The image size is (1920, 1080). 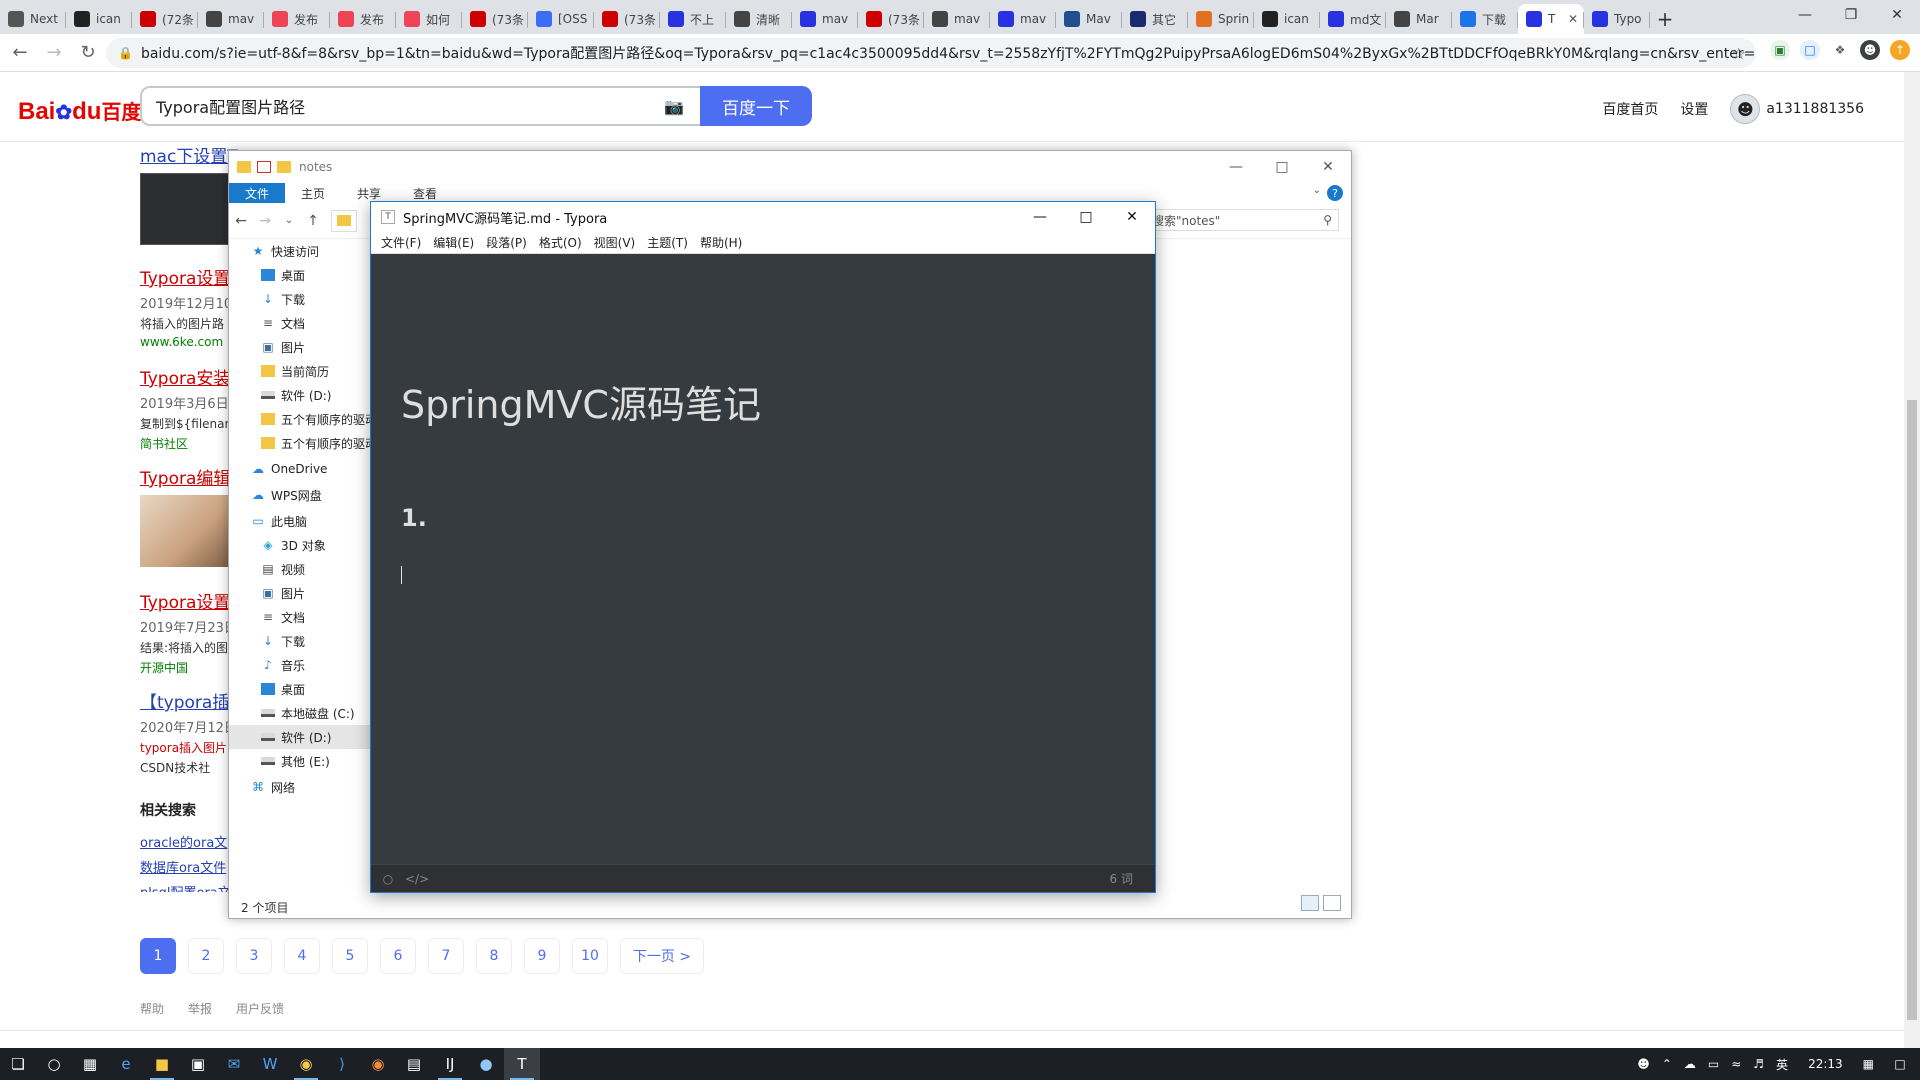 What do you see at coordinates (126, 1064) in the screenshot?
I see `edge-icon: e` at bounding box center [126, 1064].